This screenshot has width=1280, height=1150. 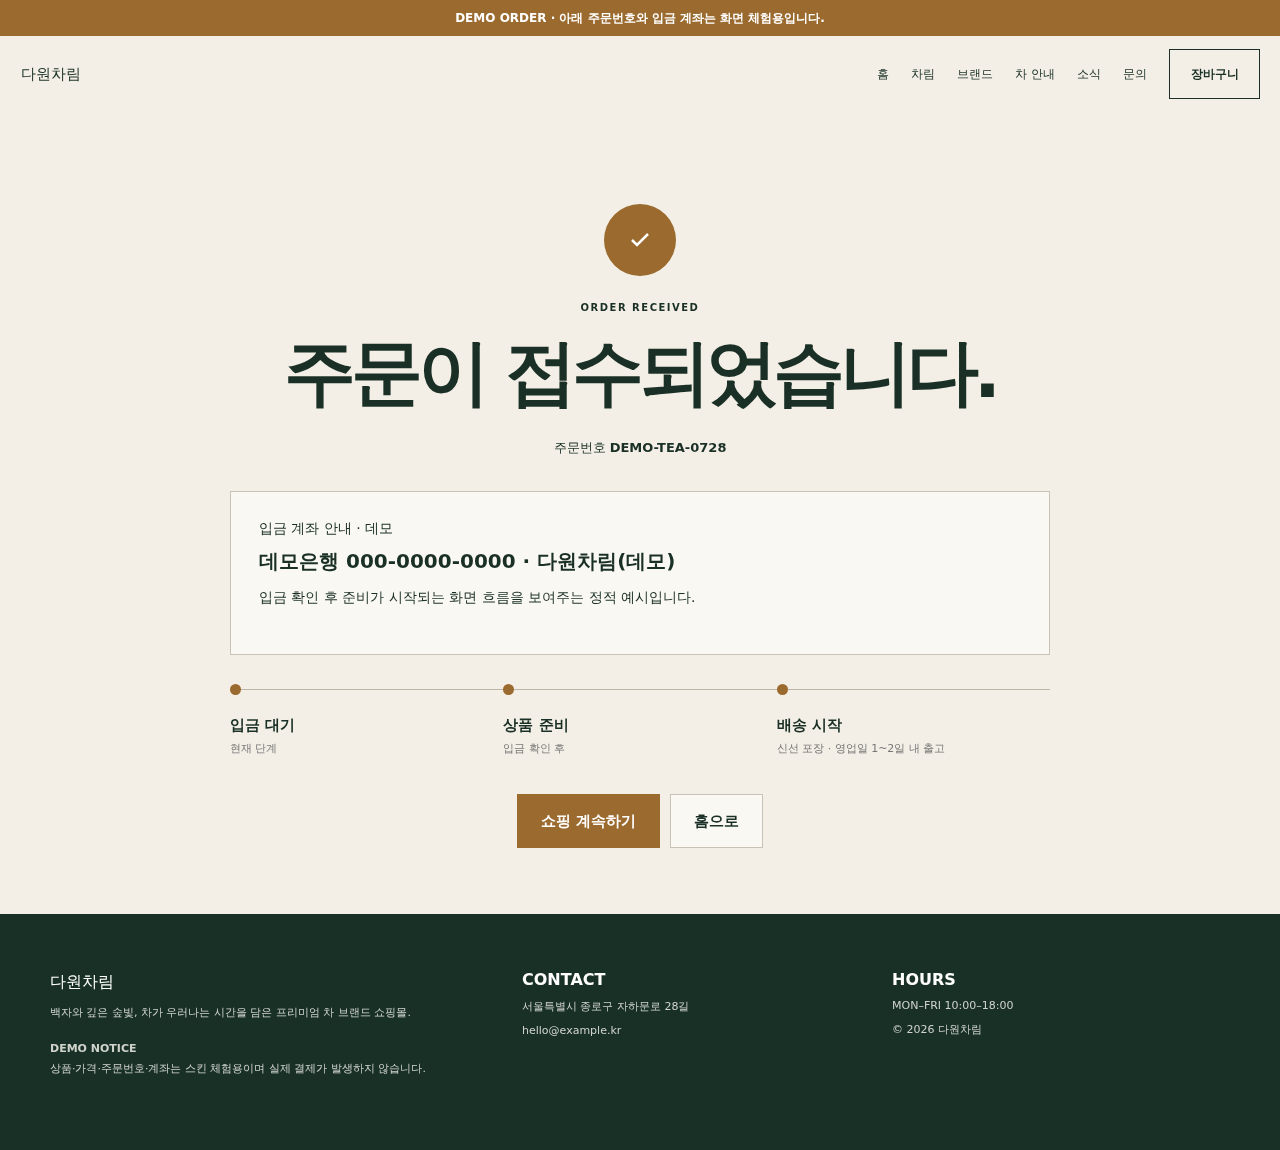 I want to click on continue-shopping-button: 쇼핑 계속하기, so click(x=588, y=821).